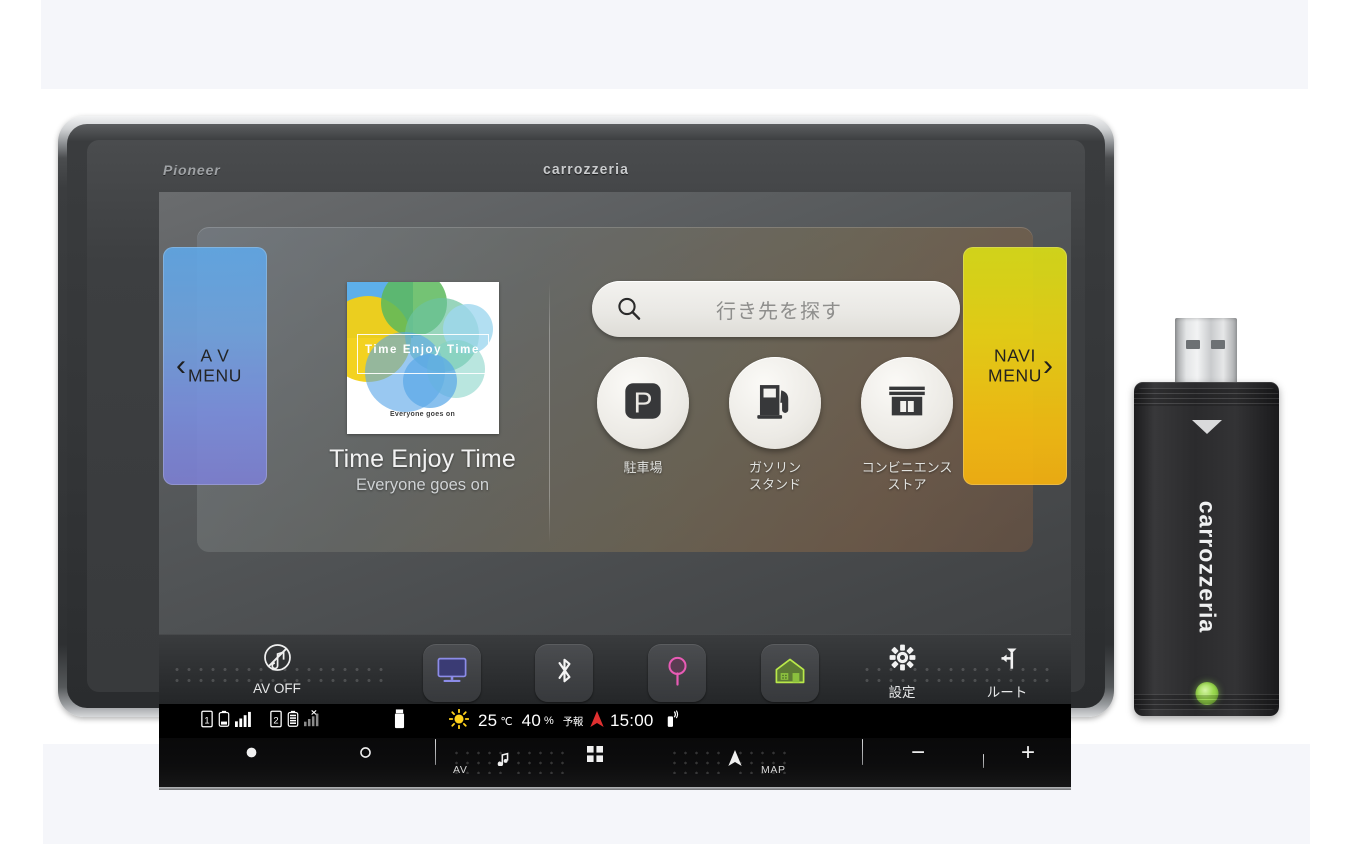 Image resolution: width=1350 pixels, height=844 pixels. Describe the element at coordinates (1206, 427) in the screenshot. I see `triangle-marker-icon` at that location.